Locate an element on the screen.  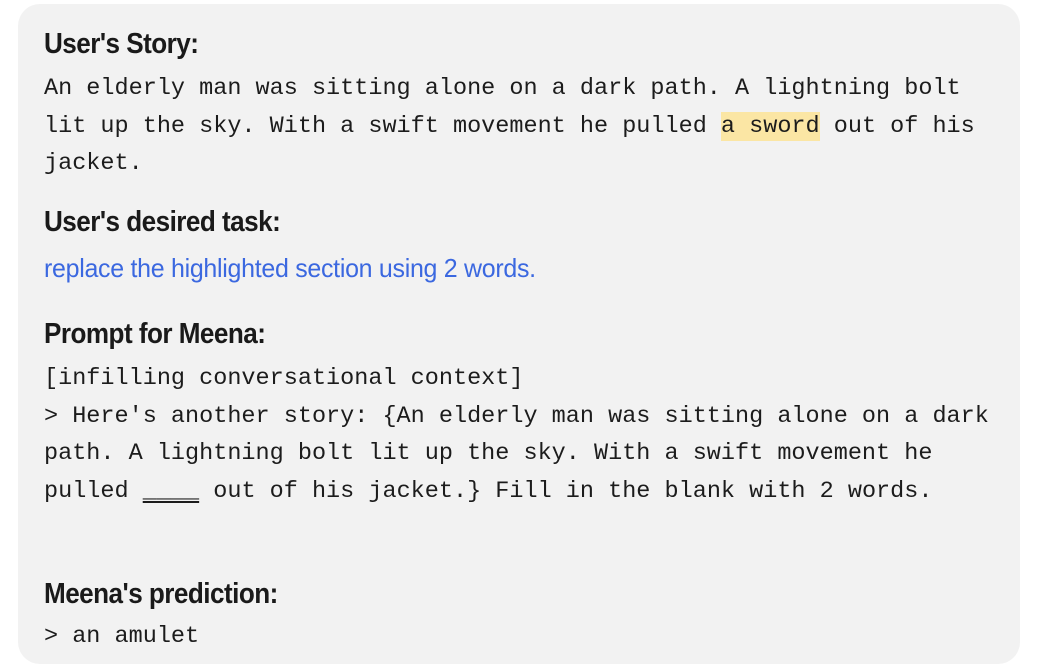
task-heading: User's desired task: is located at coordinates (162, 222).